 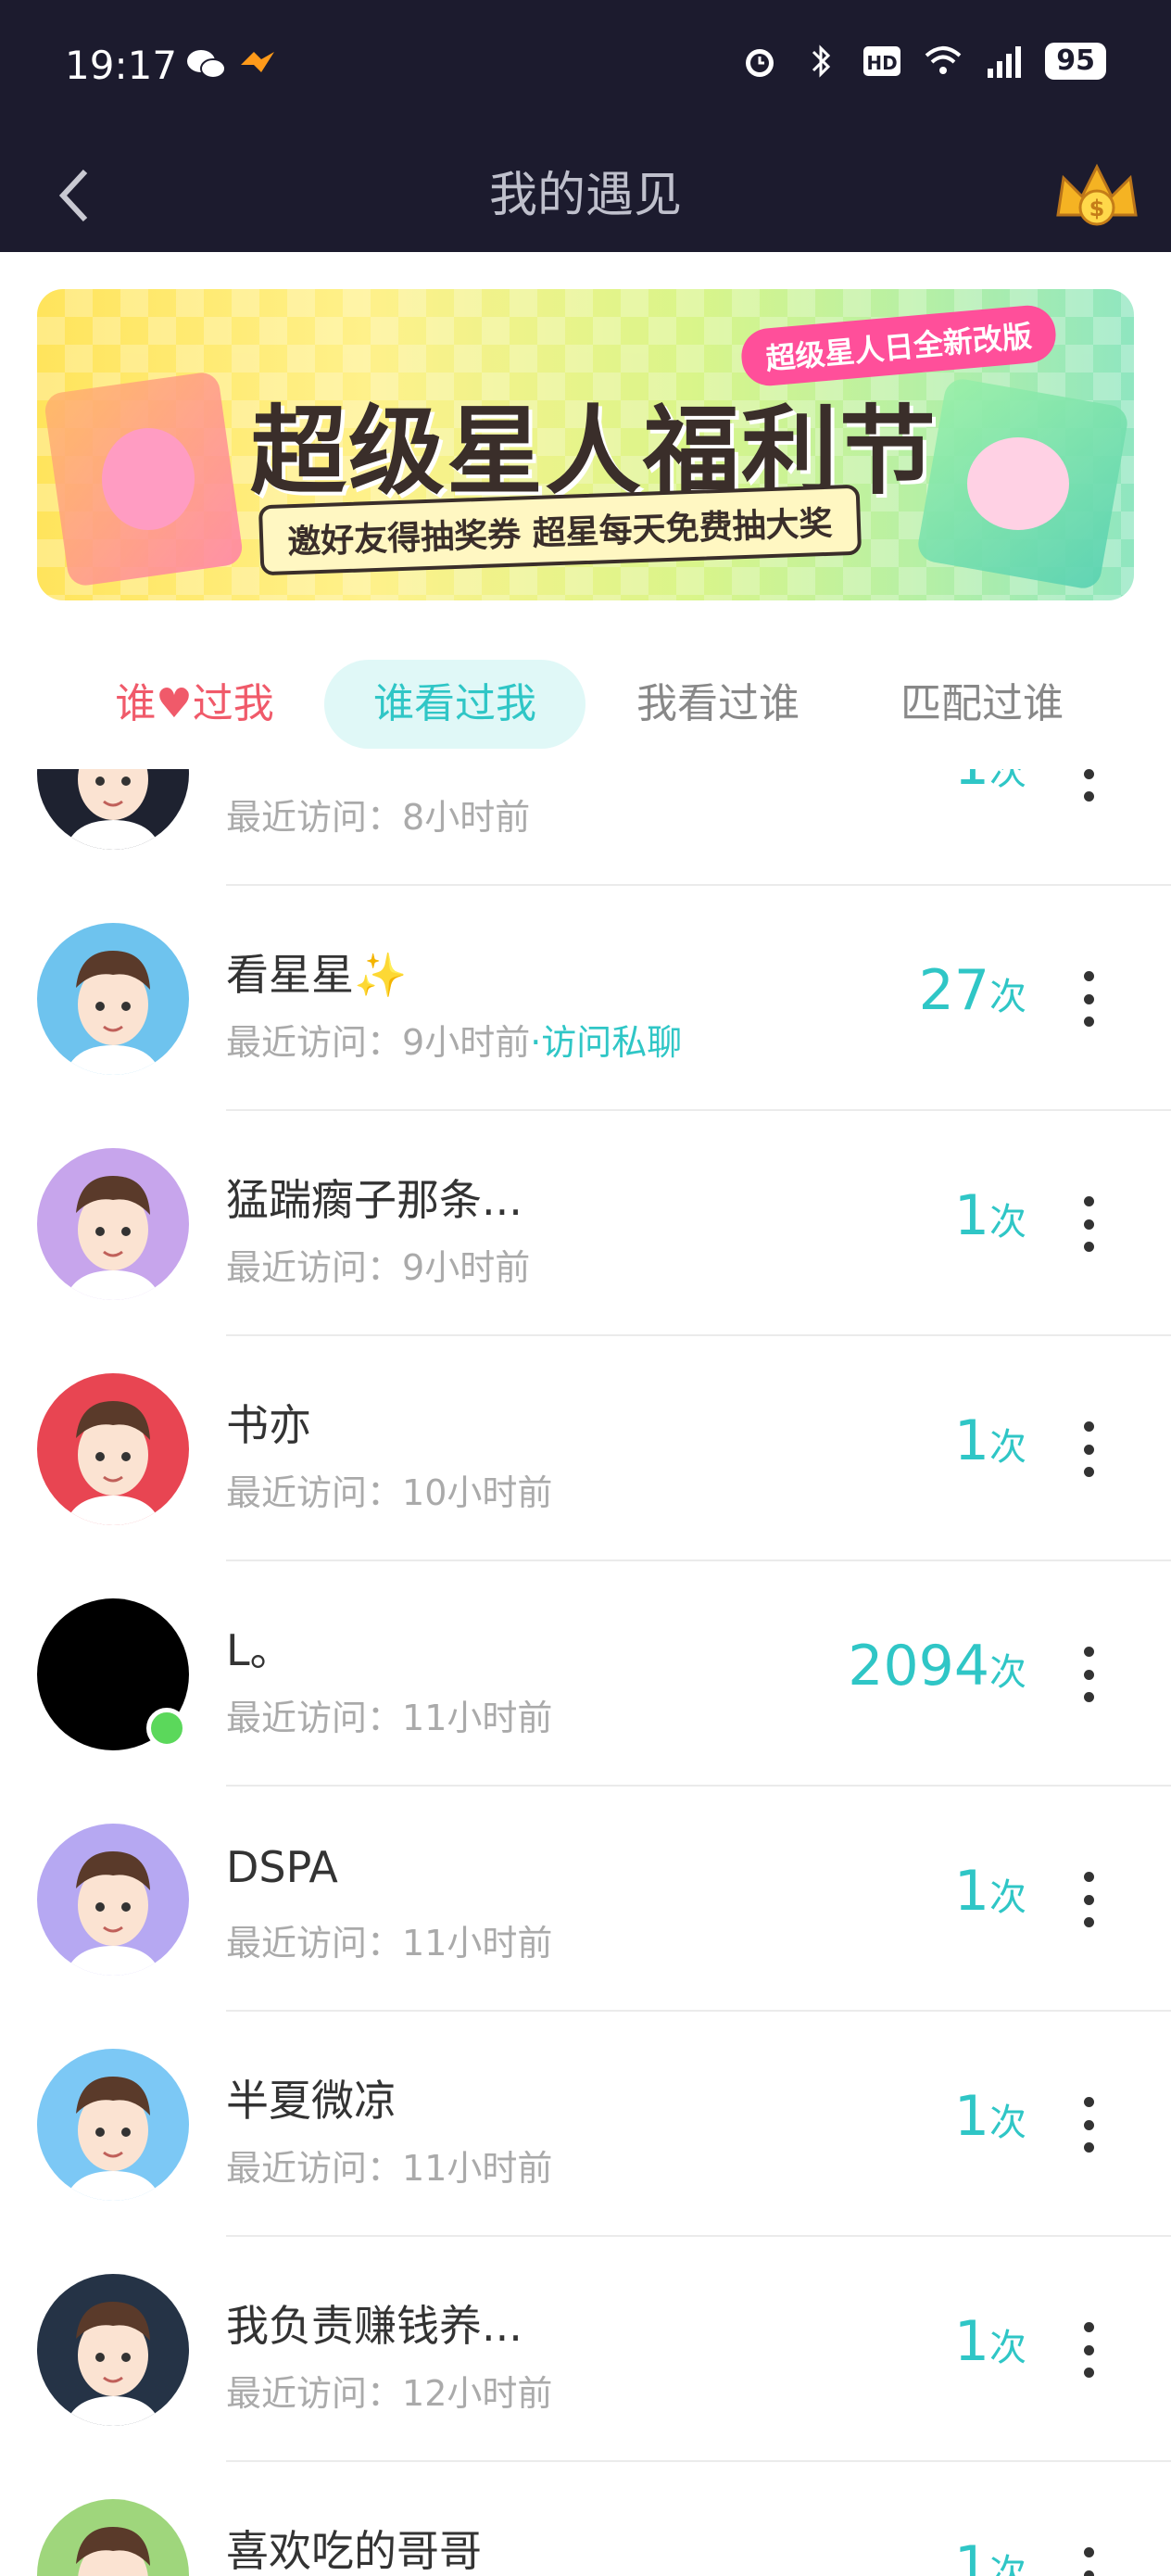 I want to click on private-chat-link: ·访问私聊, so click(x=606, y=1042).